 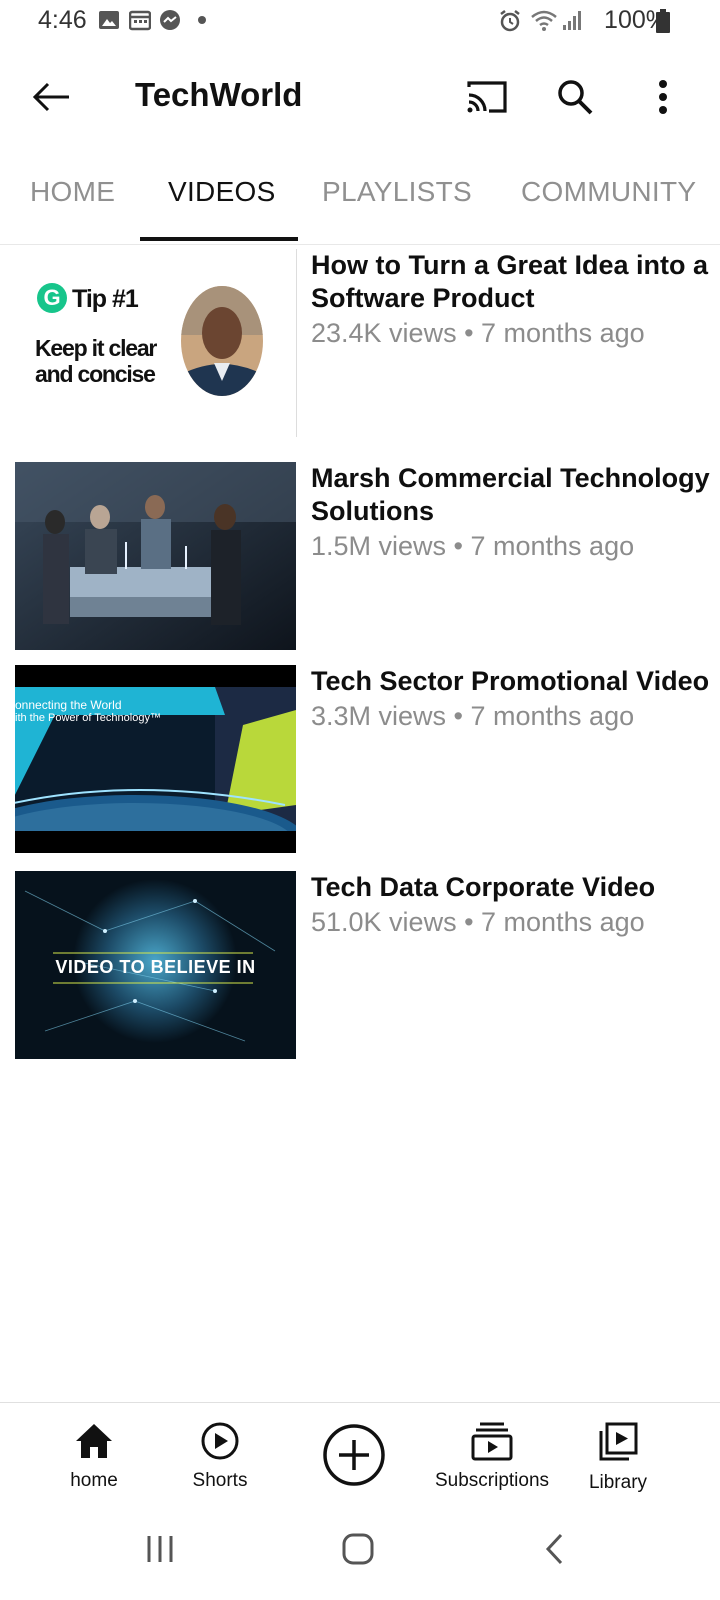 I want to click on shorts-icon, so click(x=220, y=1441).